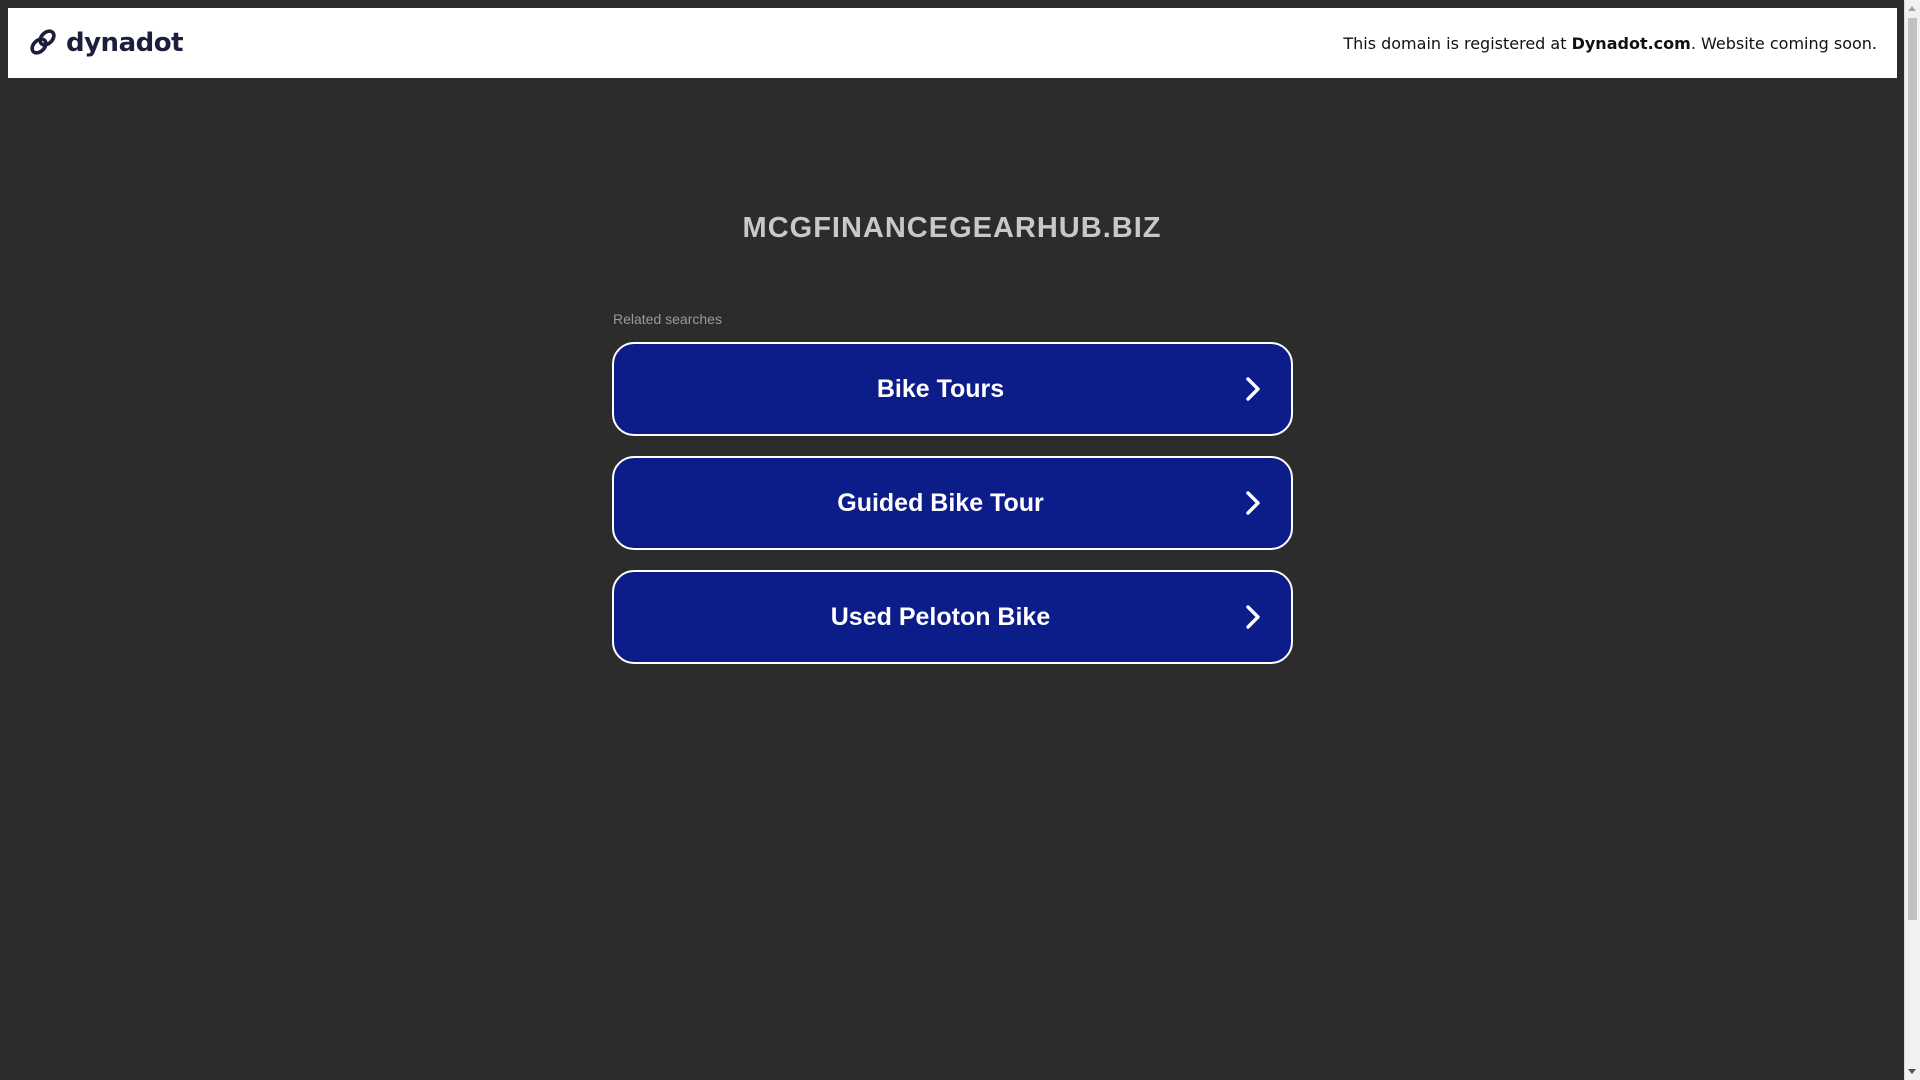  I want to click on notice-prefix: This domain is registered at, so click(1457, 43).